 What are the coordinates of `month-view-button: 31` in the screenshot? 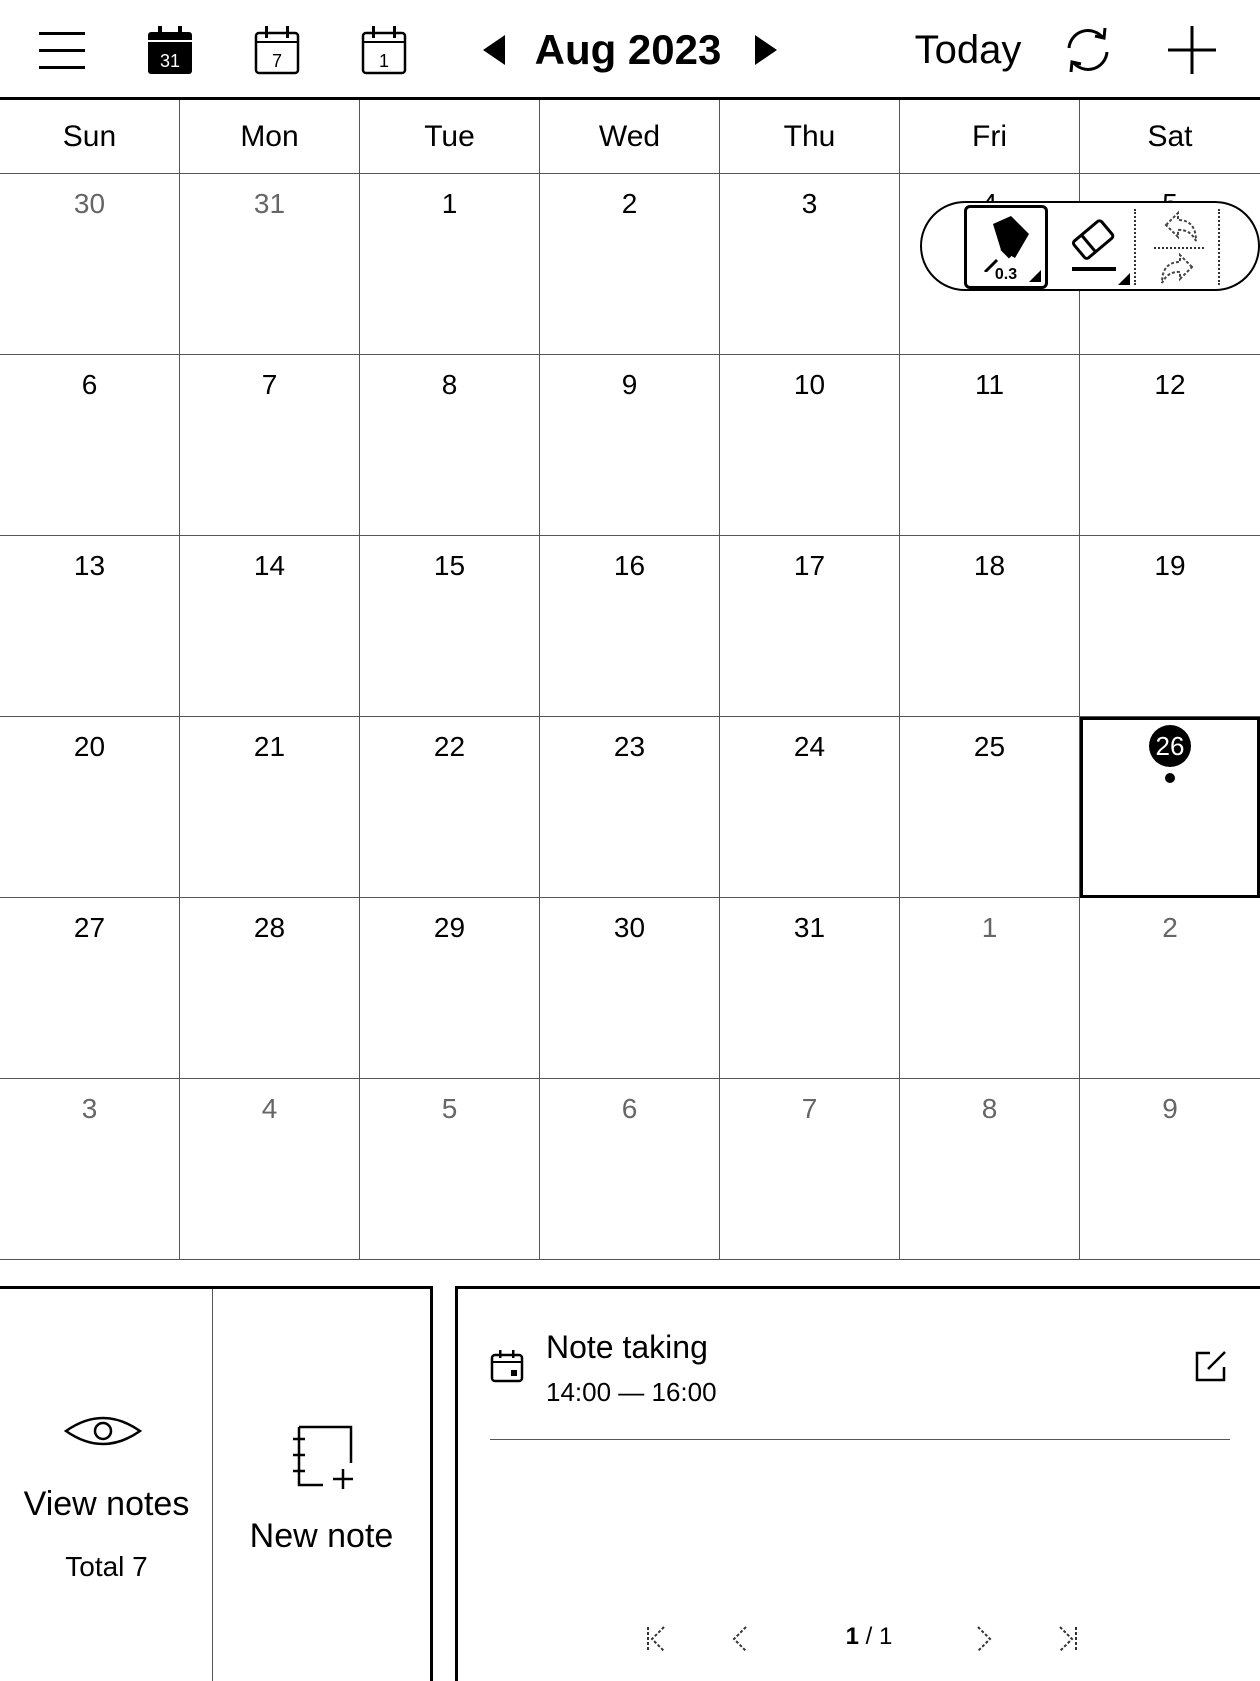 It's located at (170, 50).